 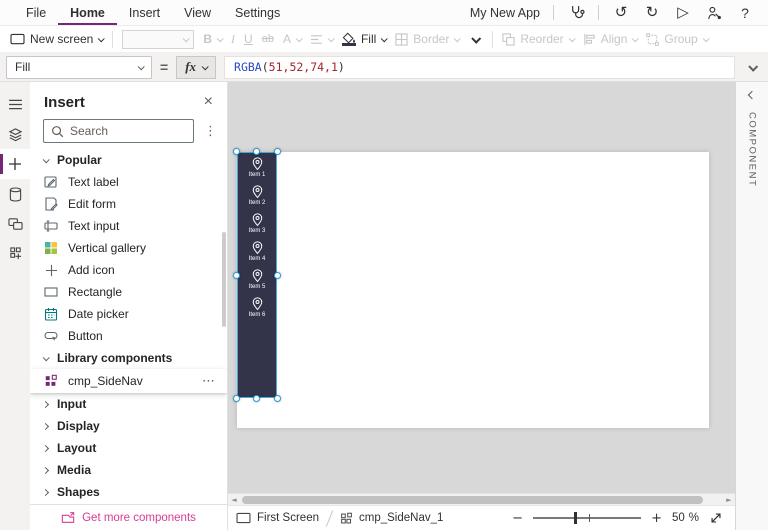 I want to click on breadcrumb-component: cmp_SideNav_1, so click(x=391, y=518).